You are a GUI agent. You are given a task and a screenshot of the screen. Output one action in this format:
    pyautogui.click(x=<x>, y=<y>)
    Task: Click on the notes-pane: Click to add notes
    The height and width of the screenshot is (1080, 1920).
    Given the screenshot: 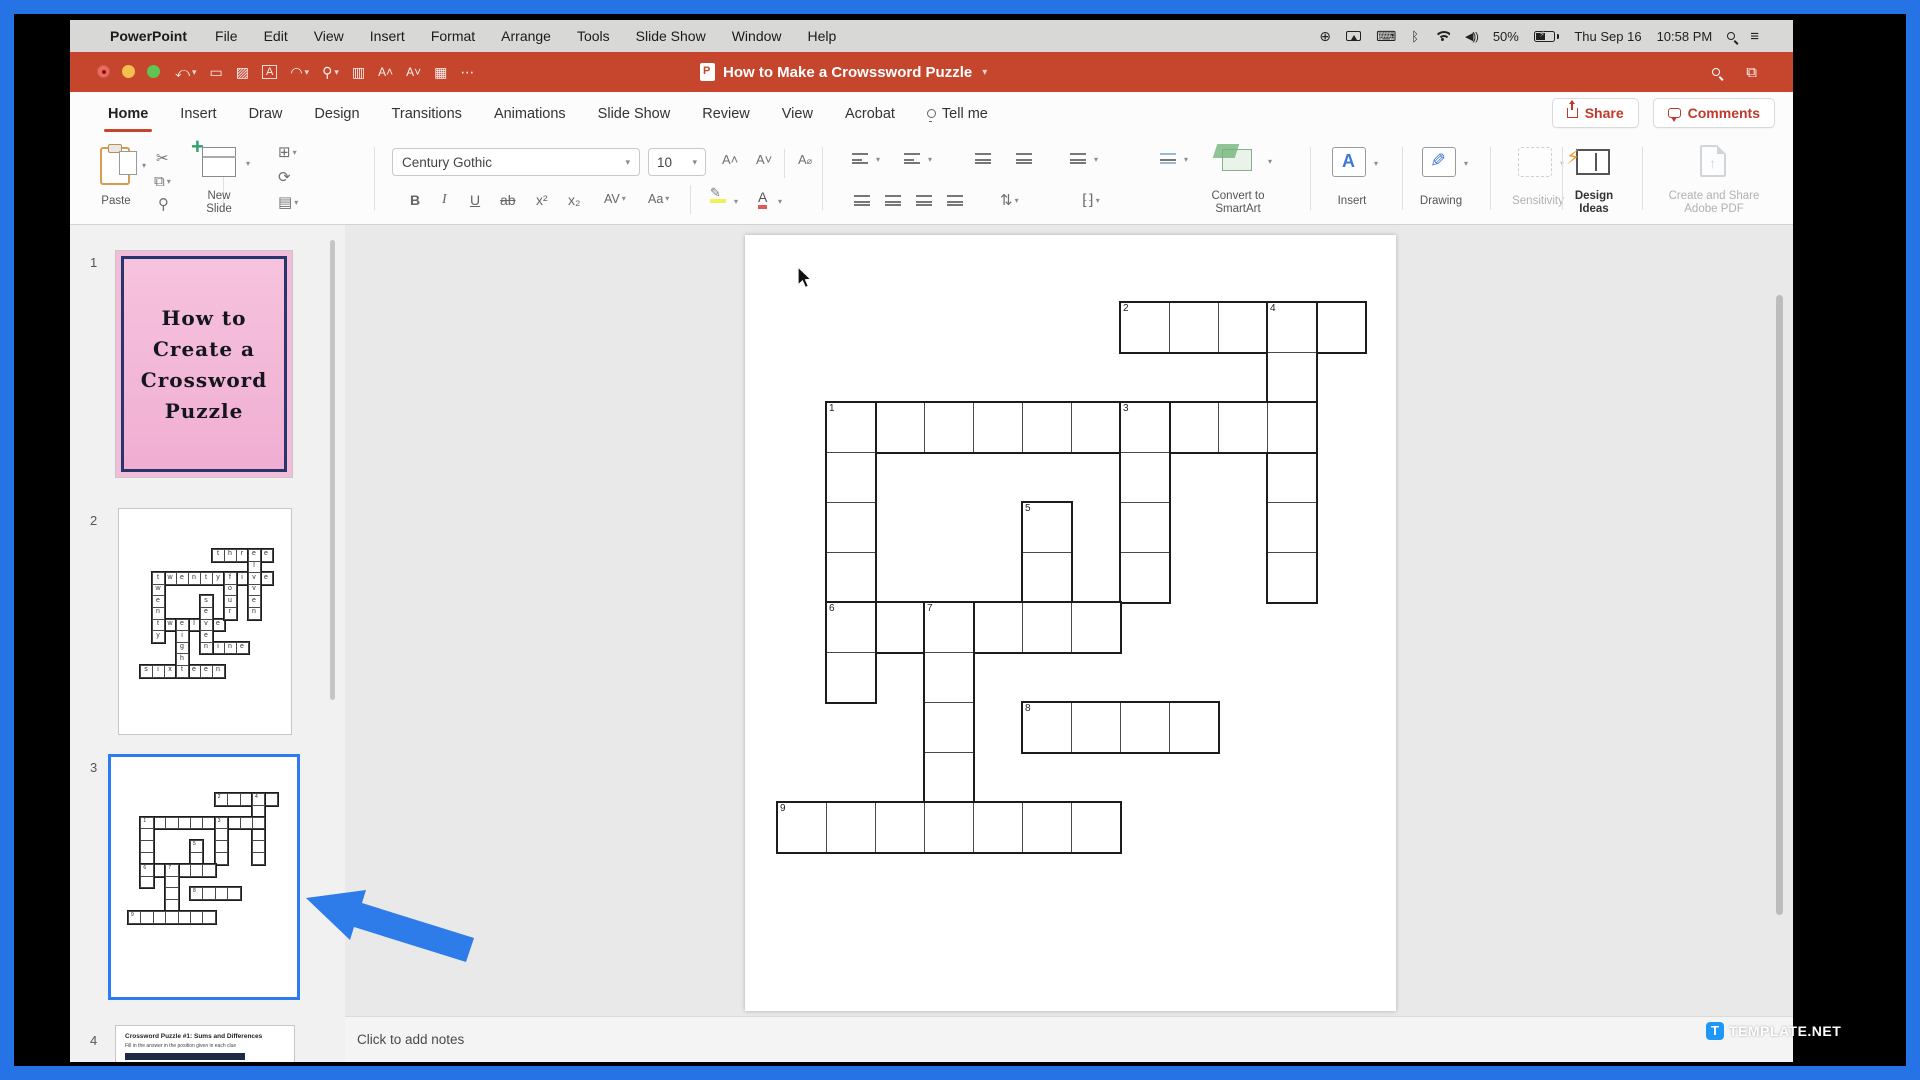 What is the action you would take?
    pyautogui.click(x=1069, y=1039)
    